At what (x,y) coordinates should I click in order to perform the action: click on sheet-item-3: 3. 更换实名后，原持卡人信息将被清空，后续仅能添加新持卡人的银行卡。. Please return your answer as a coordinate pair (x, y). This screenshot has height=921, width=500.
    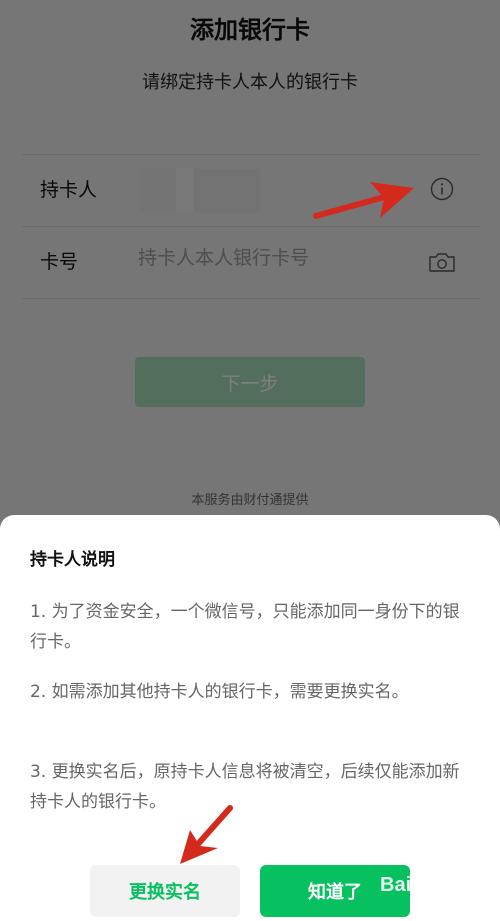
    Looking at the image, I should click on (245, 787).